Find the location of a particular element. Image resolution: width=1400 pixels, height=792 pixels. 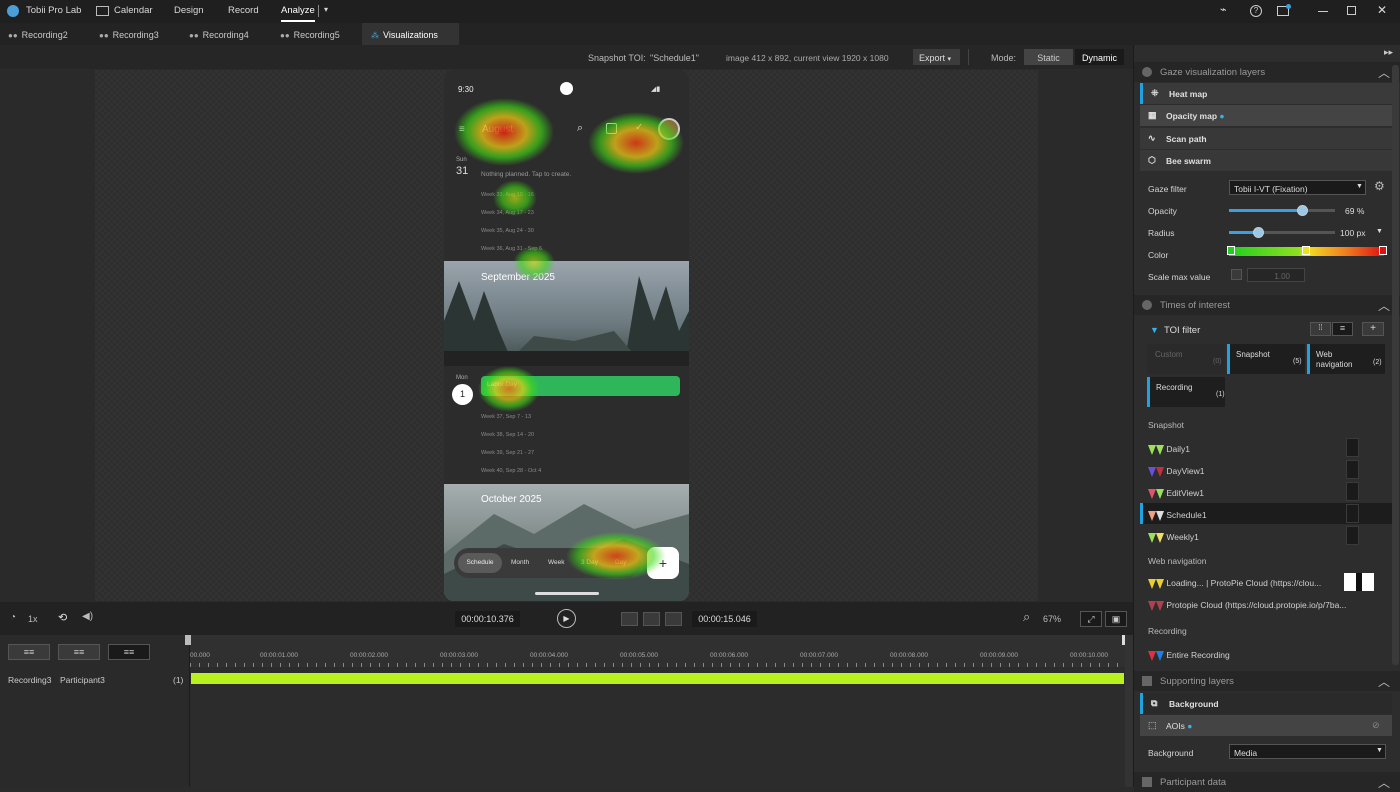

nav-design: Design is located at coordinates (189, 10).